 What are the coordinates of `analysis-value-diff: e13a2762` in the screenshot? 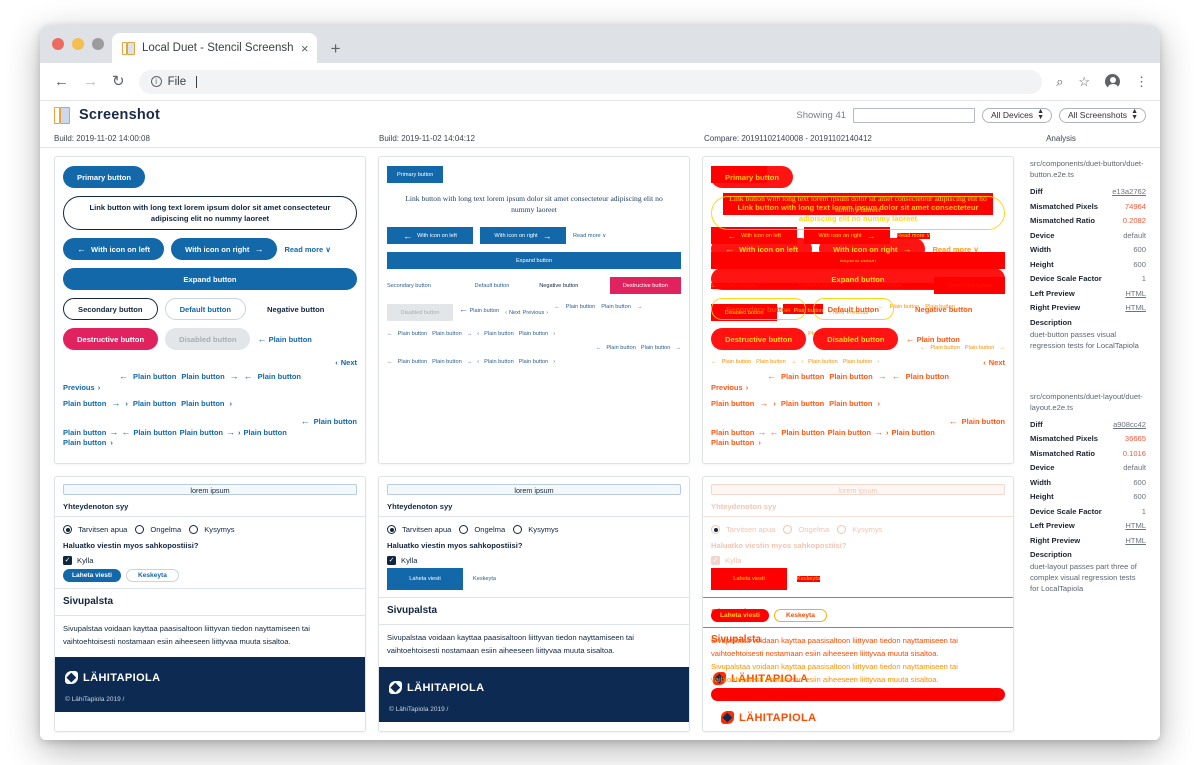 It's located at (1129, 191).